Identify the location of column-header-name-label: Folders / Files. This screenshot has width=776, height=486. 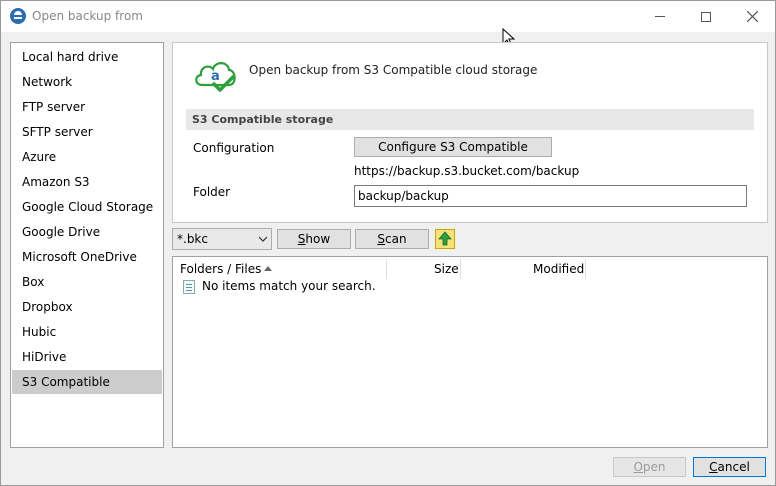
(221, 269).